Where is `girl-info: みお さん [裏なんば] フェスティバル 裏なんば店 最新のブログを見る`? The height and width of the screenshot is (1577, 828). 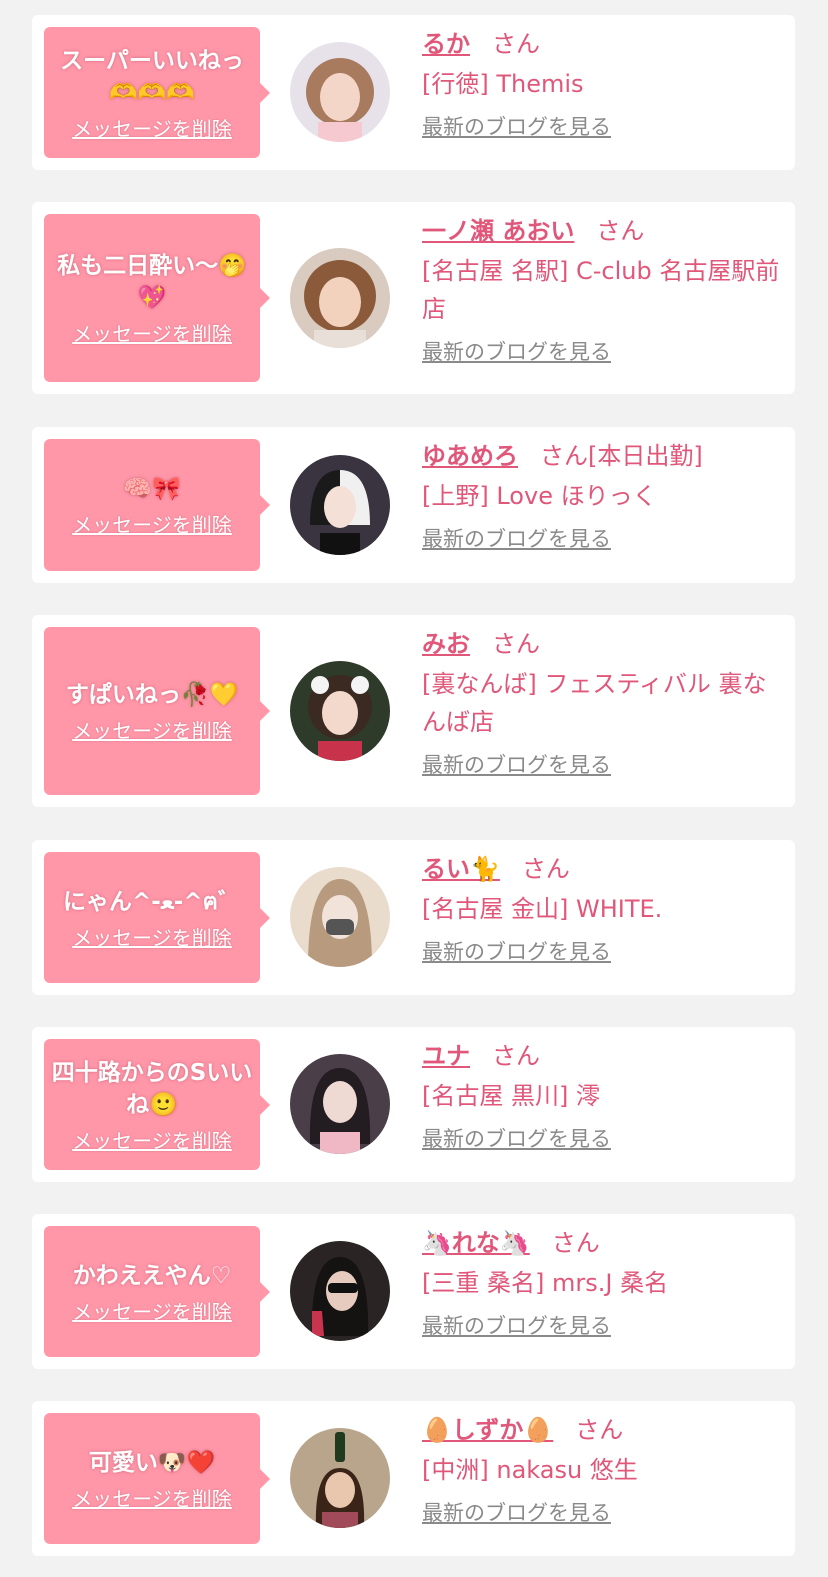 girl-info: みお さん [裏なんば] フェスティバル 裏なんば店 最新のブログを見る is located at coordinates (602, 703).